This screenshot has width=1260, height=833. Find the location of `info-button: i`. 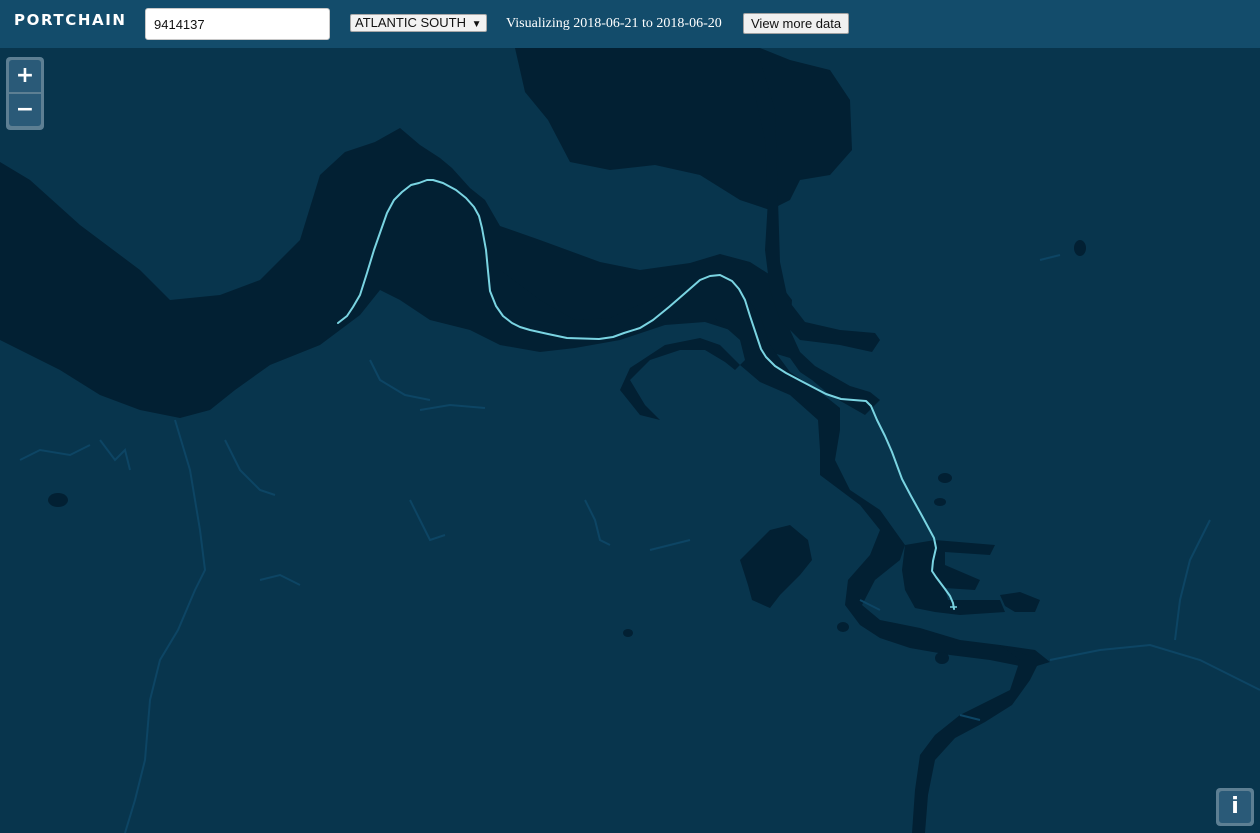

info-button: i is located at coordinates (1235, 807).